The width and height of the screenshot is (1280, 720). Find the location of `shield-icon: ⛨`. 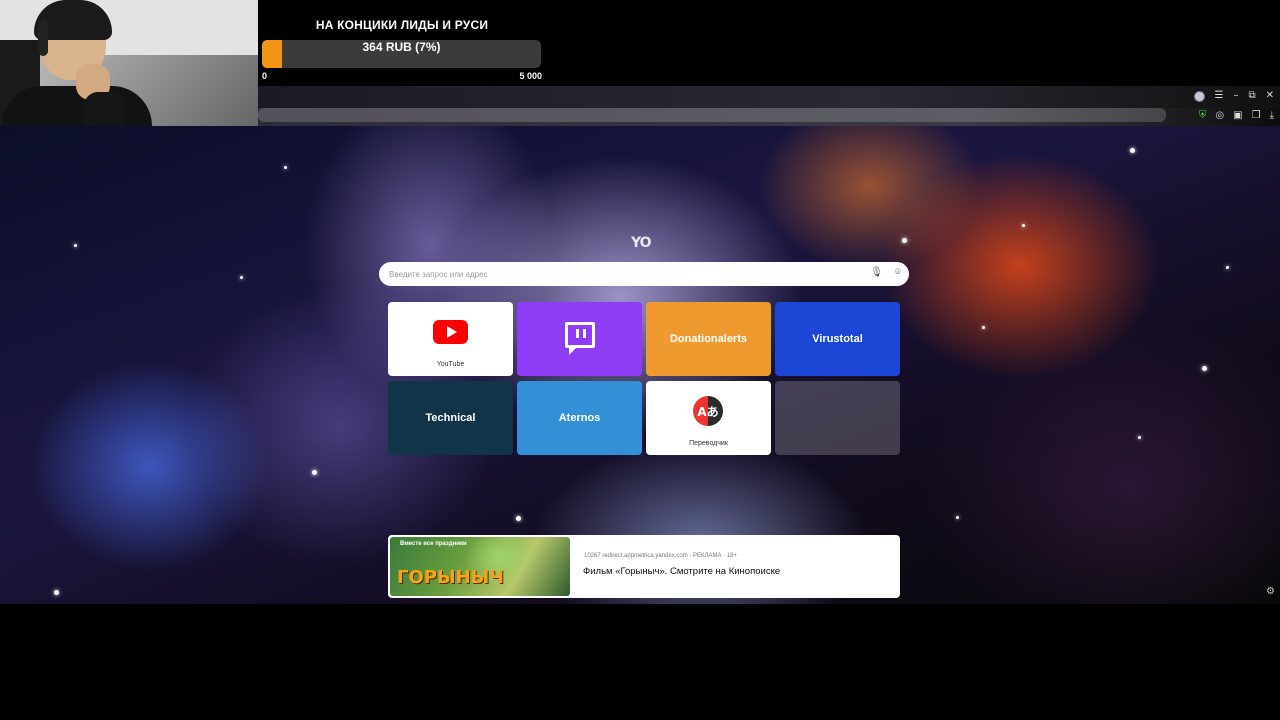

shield-icon: ⛨ is located at coordinates (1203, 116).